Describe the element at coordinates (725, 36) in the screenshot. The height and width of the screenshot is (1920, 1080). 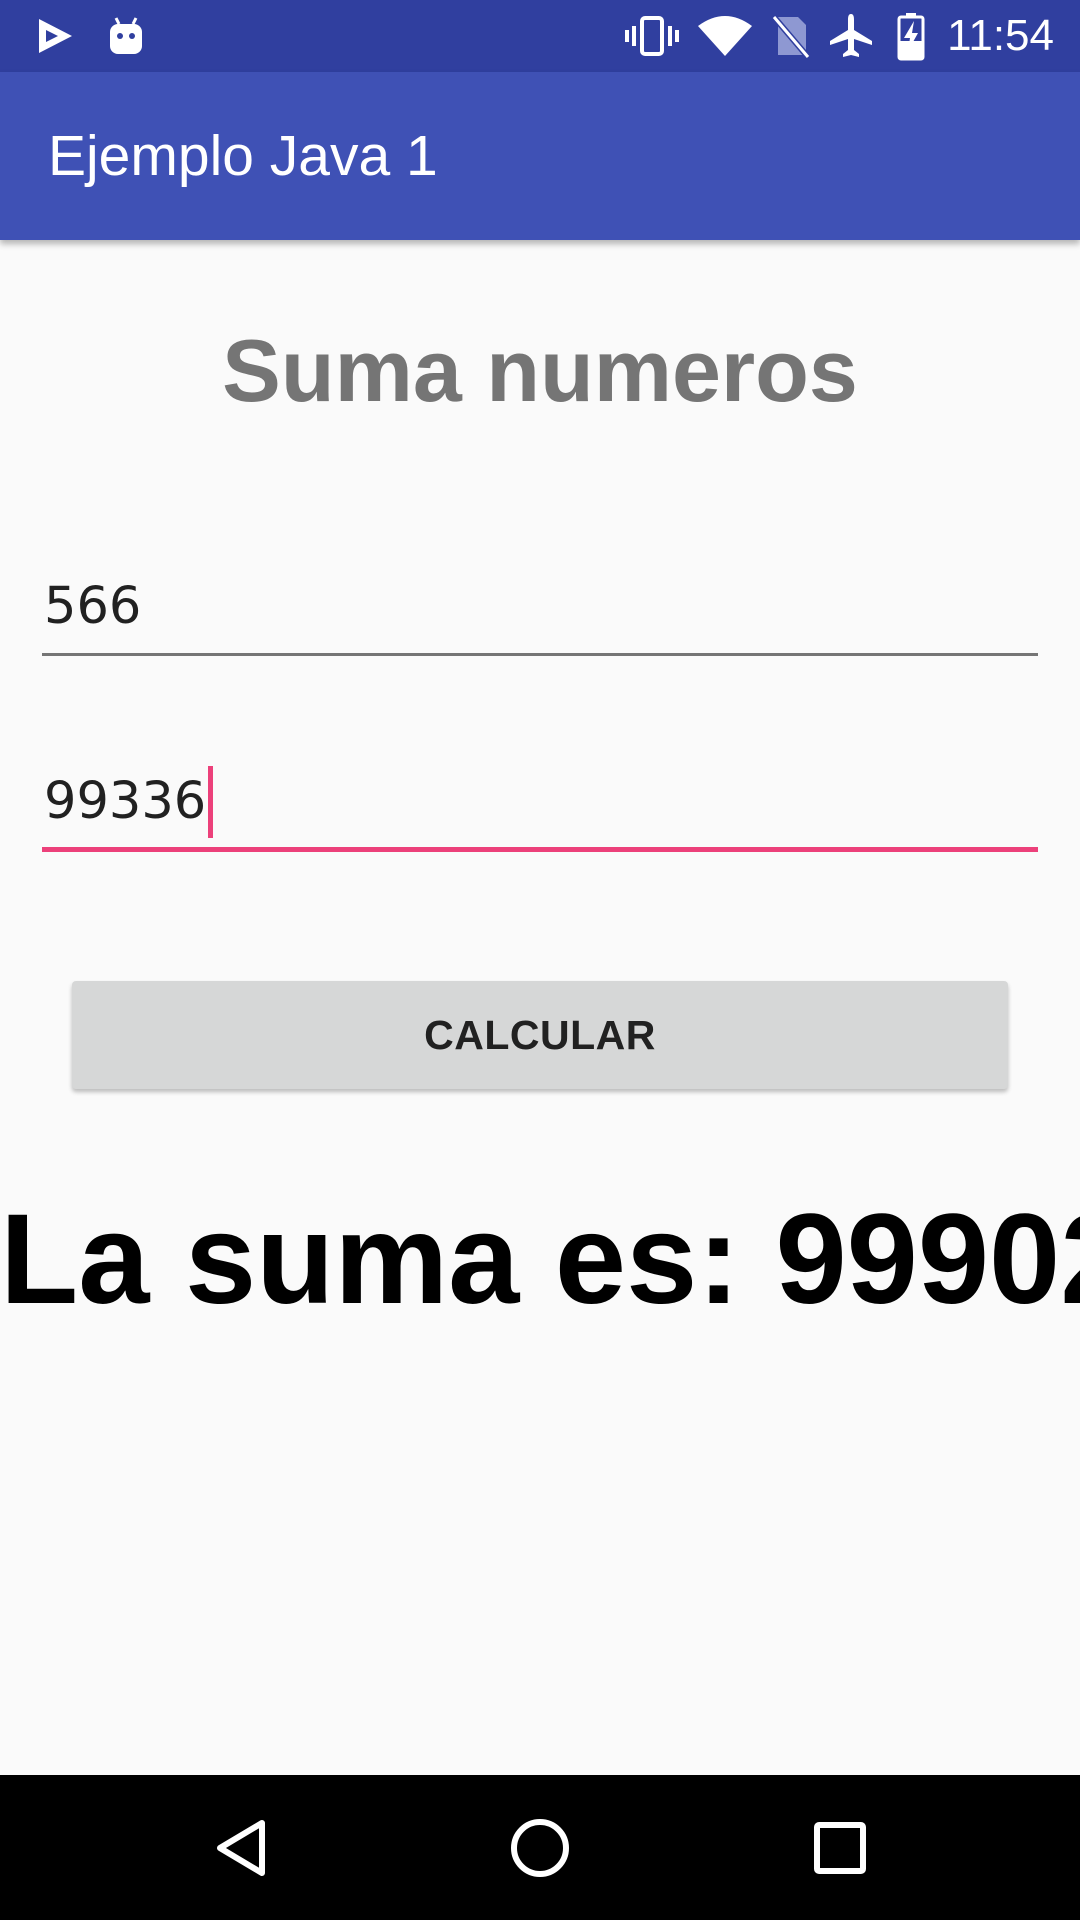
I see `wifi-icon` at that location.